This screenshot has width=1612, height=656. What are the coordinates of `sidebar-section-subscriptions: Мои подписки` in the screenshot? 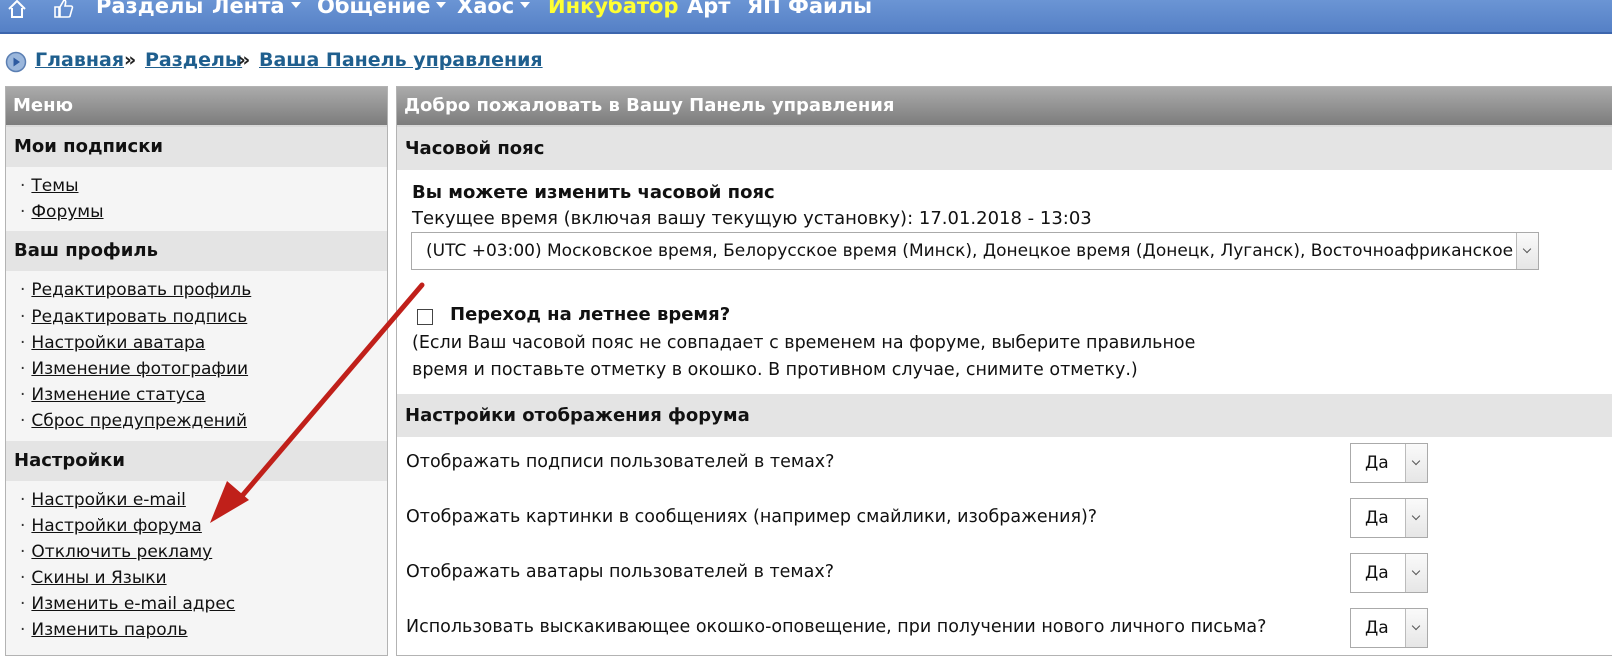 It's located at (196, 147).